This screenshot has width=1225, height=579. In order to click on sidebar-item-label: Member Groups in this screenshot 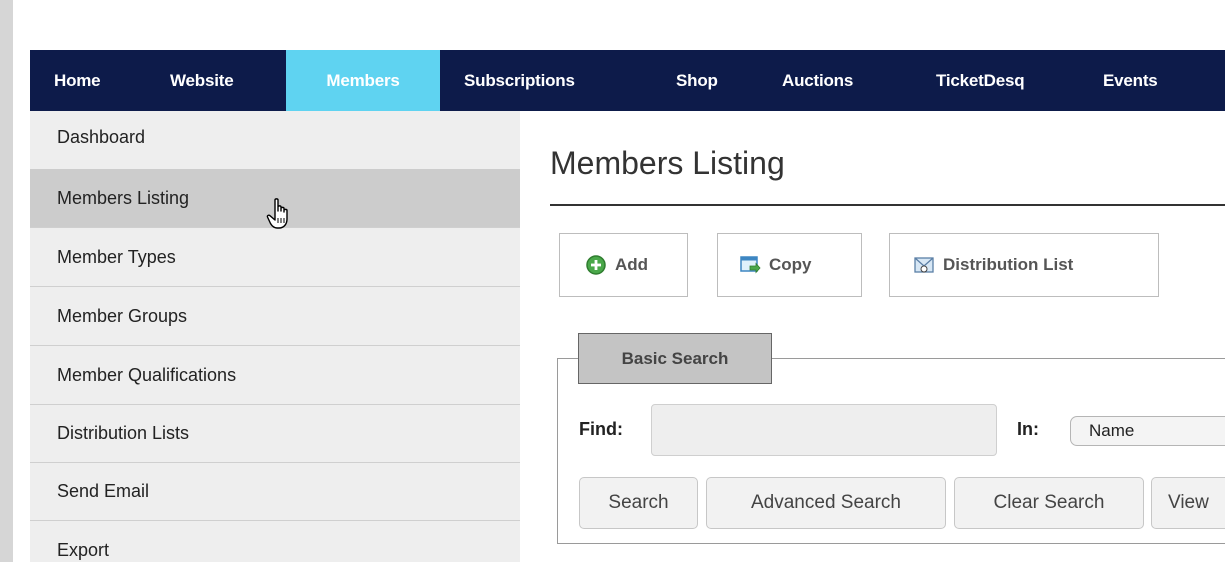, I will do `click(122, 316)`.